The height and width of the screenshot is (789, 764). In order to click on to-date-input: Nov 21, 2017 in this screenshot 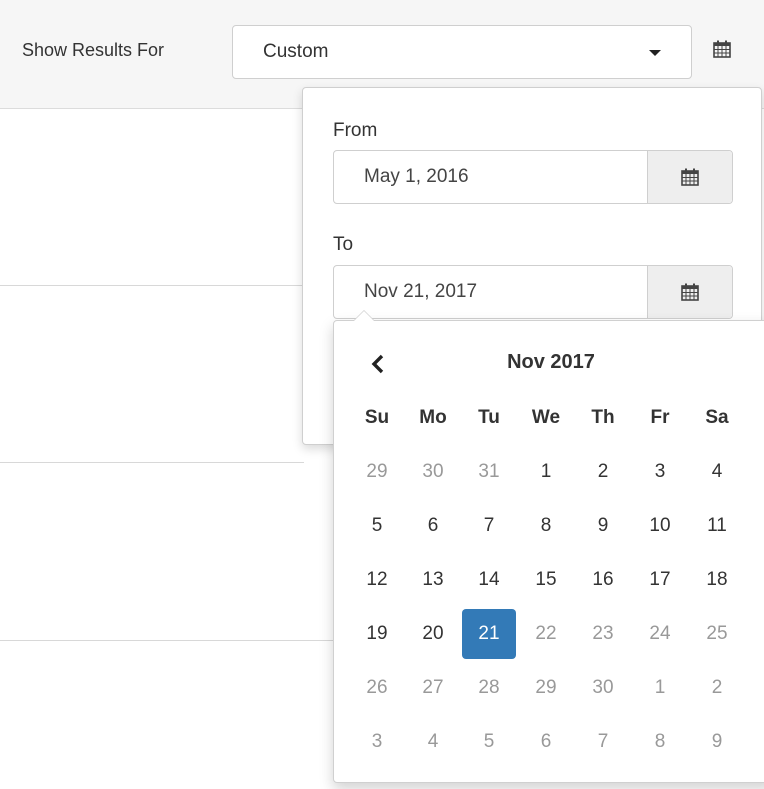, I will do `click(533, 292)`.